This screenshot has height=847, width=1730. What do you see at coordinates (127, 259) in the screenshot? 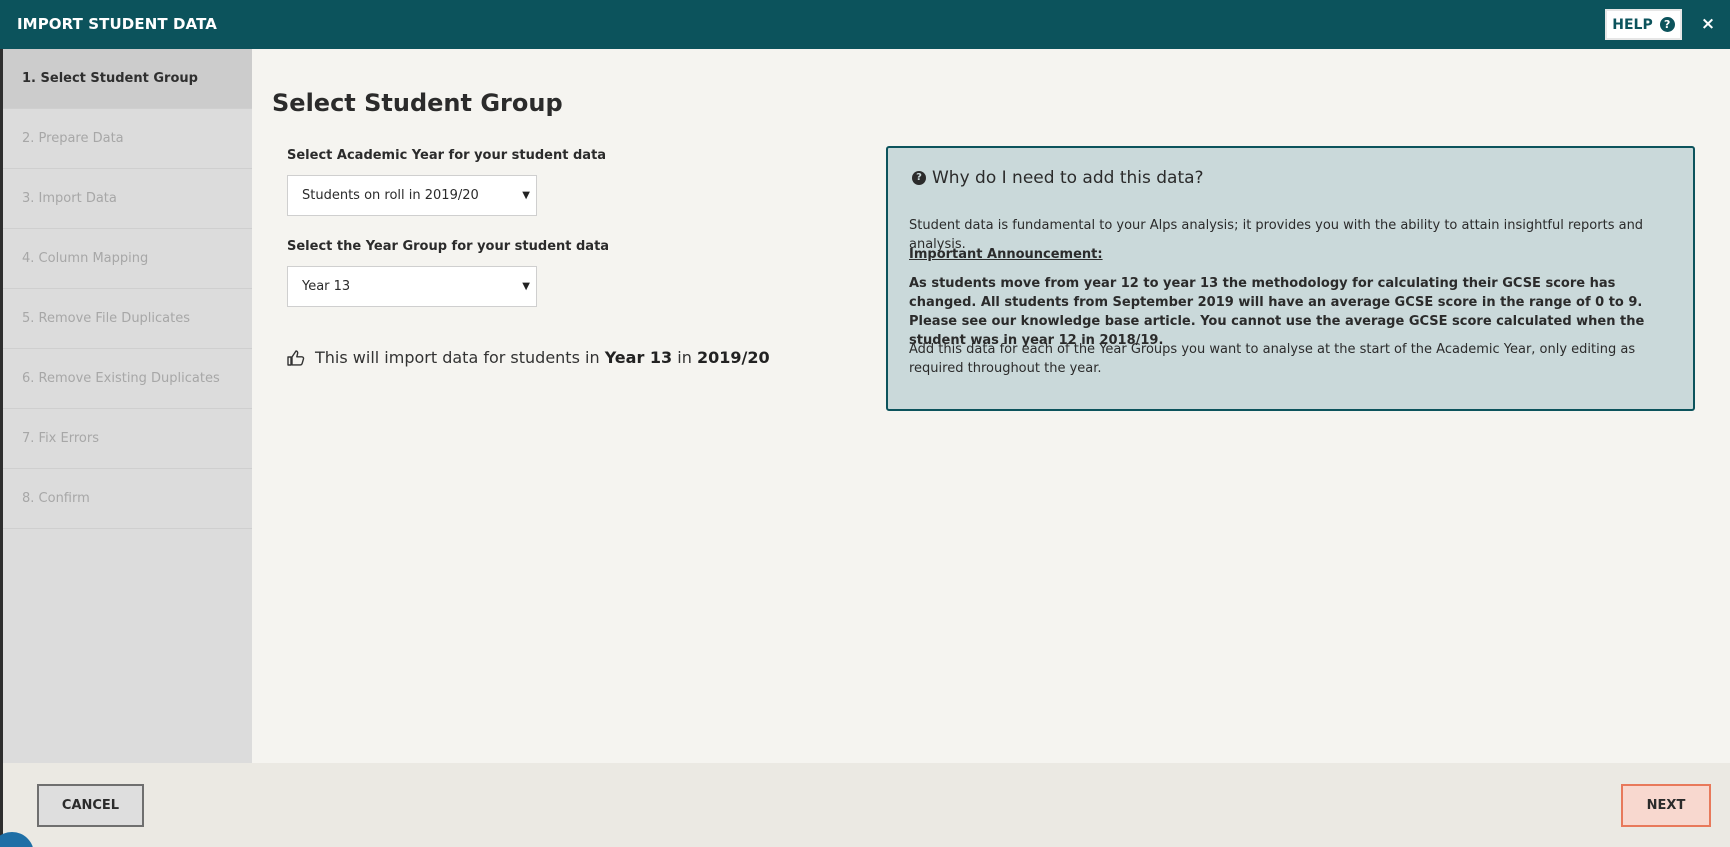
I see `step-column-mapping: 4. Column Mapping` at bounding box center [127, 259].